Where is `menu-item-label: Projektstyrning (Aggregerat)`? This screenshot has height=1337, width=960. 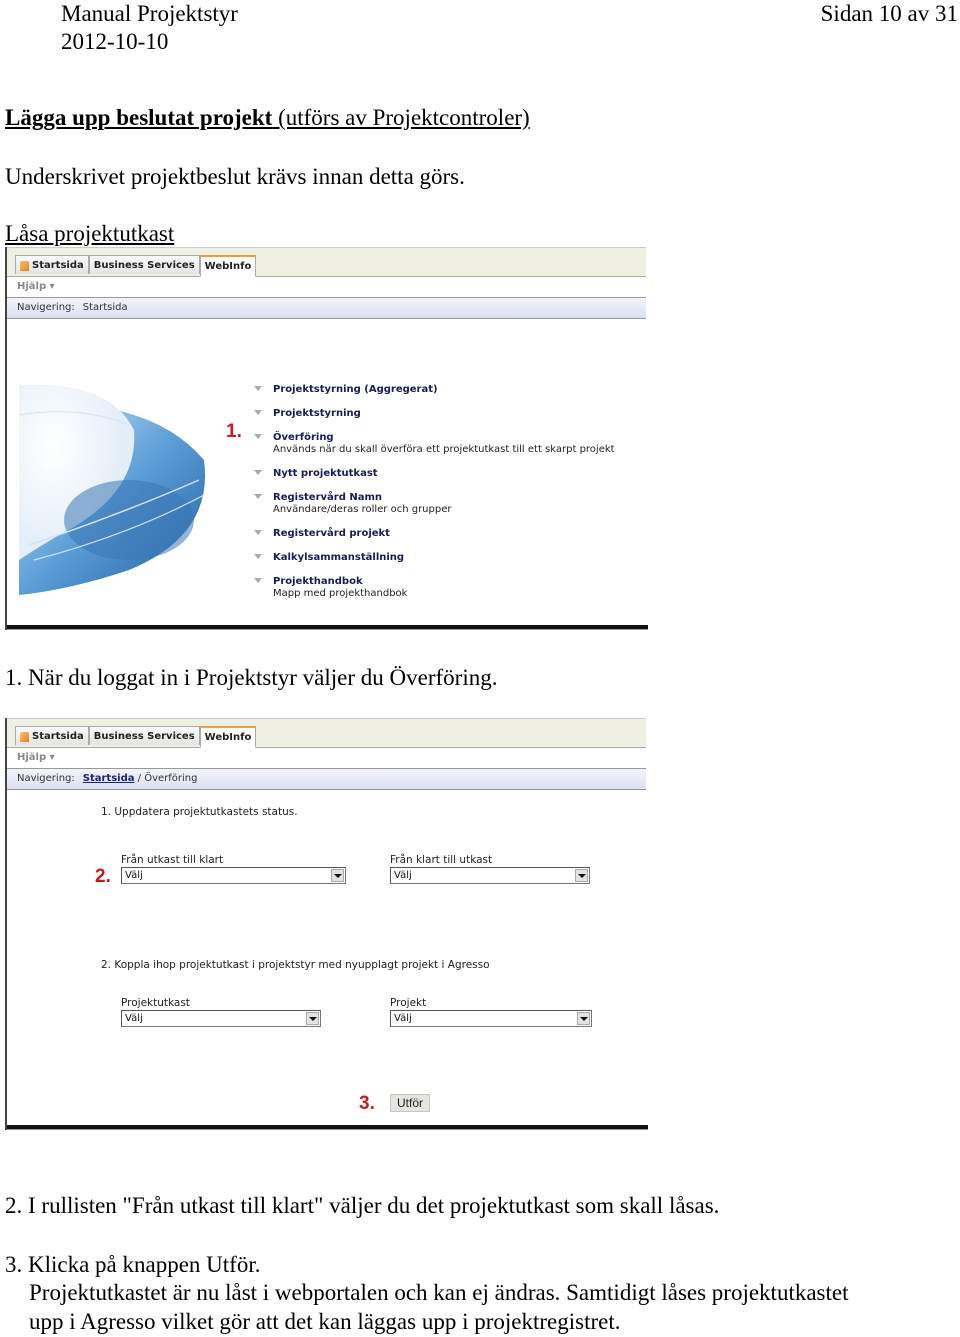 menu-item-label: Projektstyrning (Aggregerat) is located at coordinates (355, 389).